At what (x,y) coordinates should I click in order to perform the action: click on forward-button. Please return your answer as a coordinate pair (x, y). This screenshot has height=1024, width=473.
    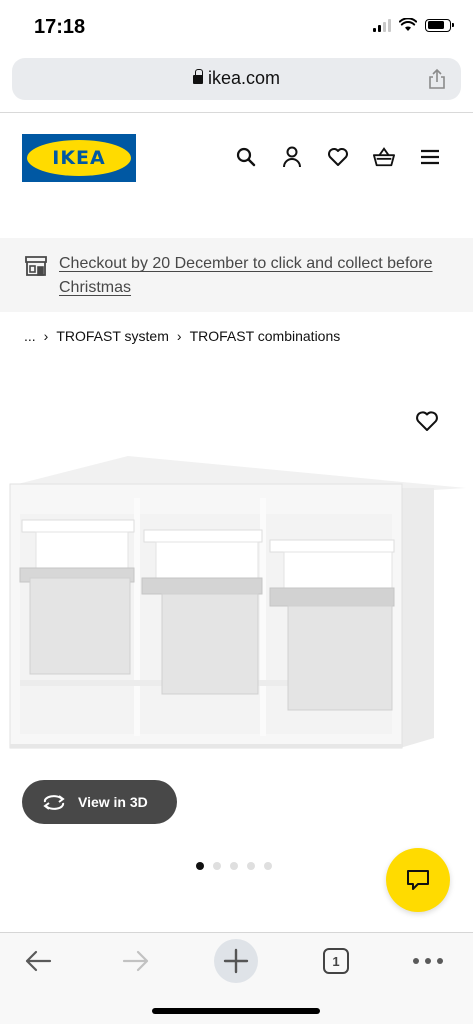
    Looking at the image, I should click on (136, 961).